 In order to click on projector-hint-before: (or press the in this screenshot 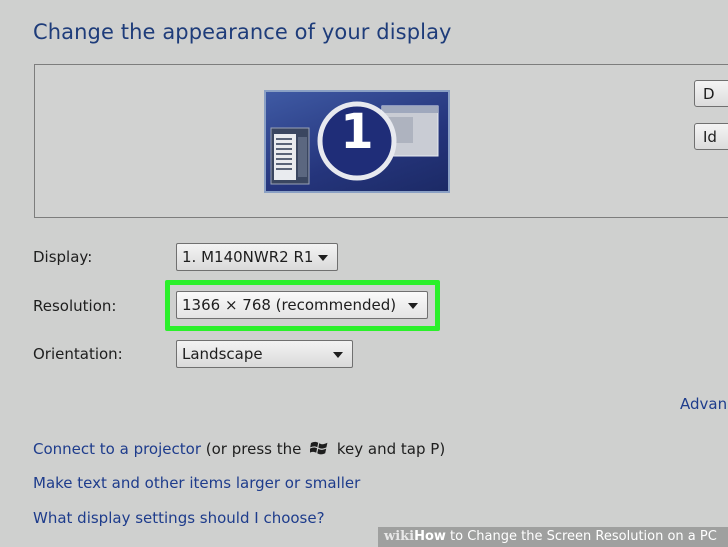, I will do `click(253, 449)`.